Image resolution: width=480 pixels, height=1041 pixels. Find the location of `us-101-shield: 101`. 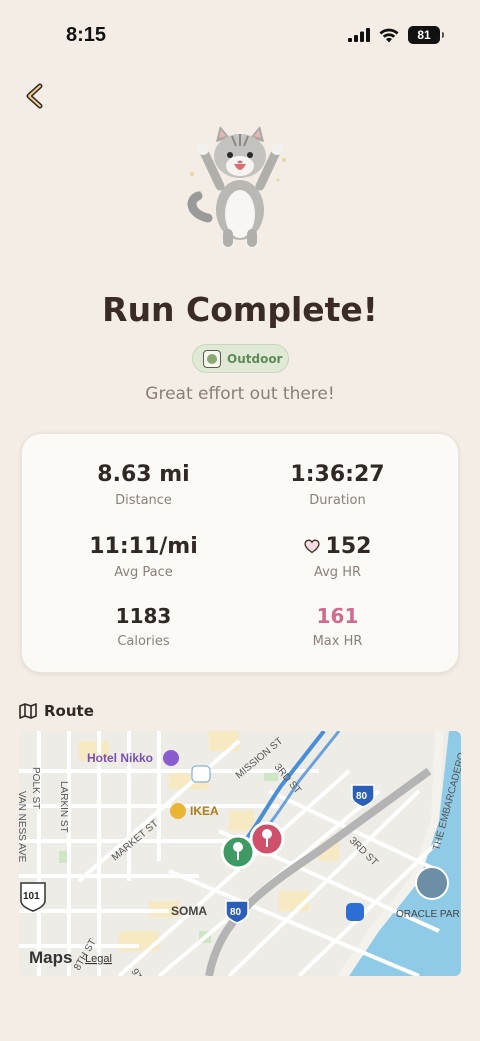

us-101-shield: 101 is located at coordinates (33, 897).